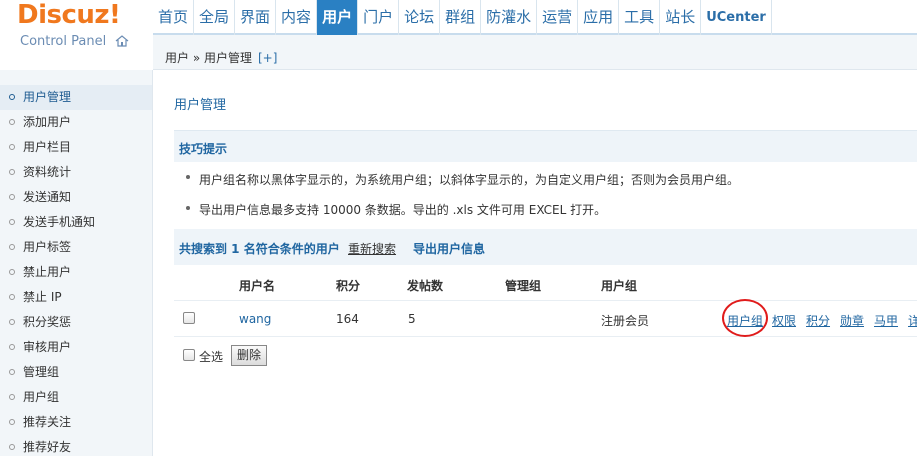 The image size is (917, 460). I want to click on sidebar-item-user-groups: 用户组, so click(76, 397).